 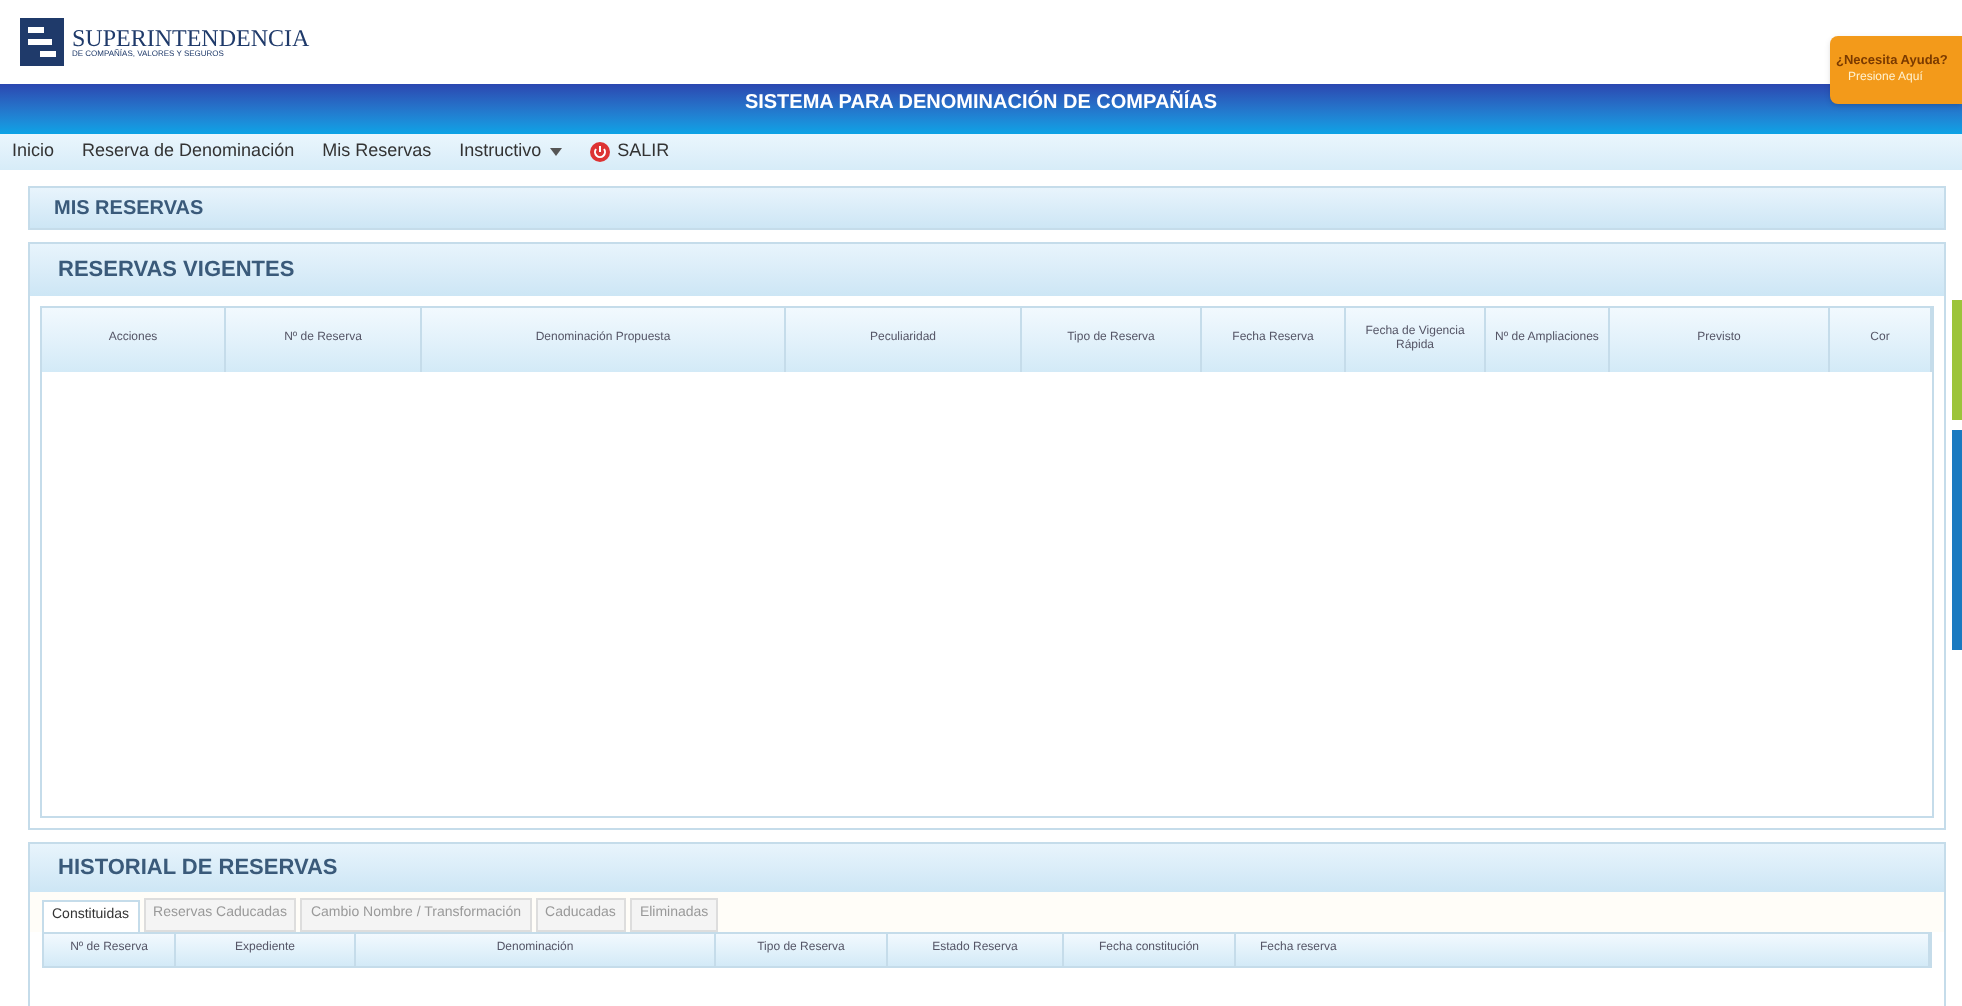 I want to click on system-title: SISTEMA PARA DENOMINACIÓN DE COMPAÑÍAS, so click(x=981, y=103).